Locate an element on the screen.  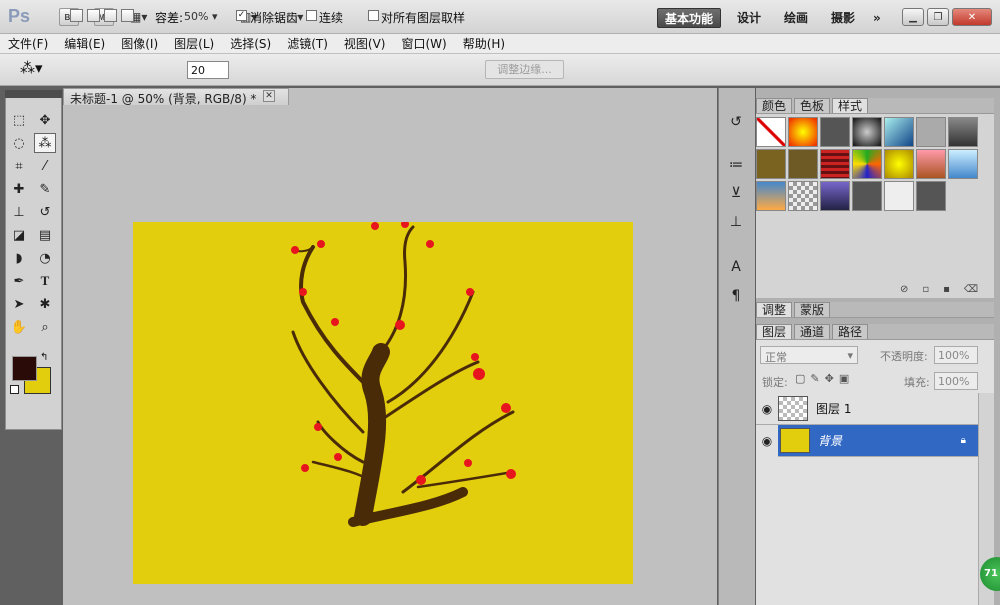
magic-wand-tool-icon: ⁂ is located at coordinates (45, 143).